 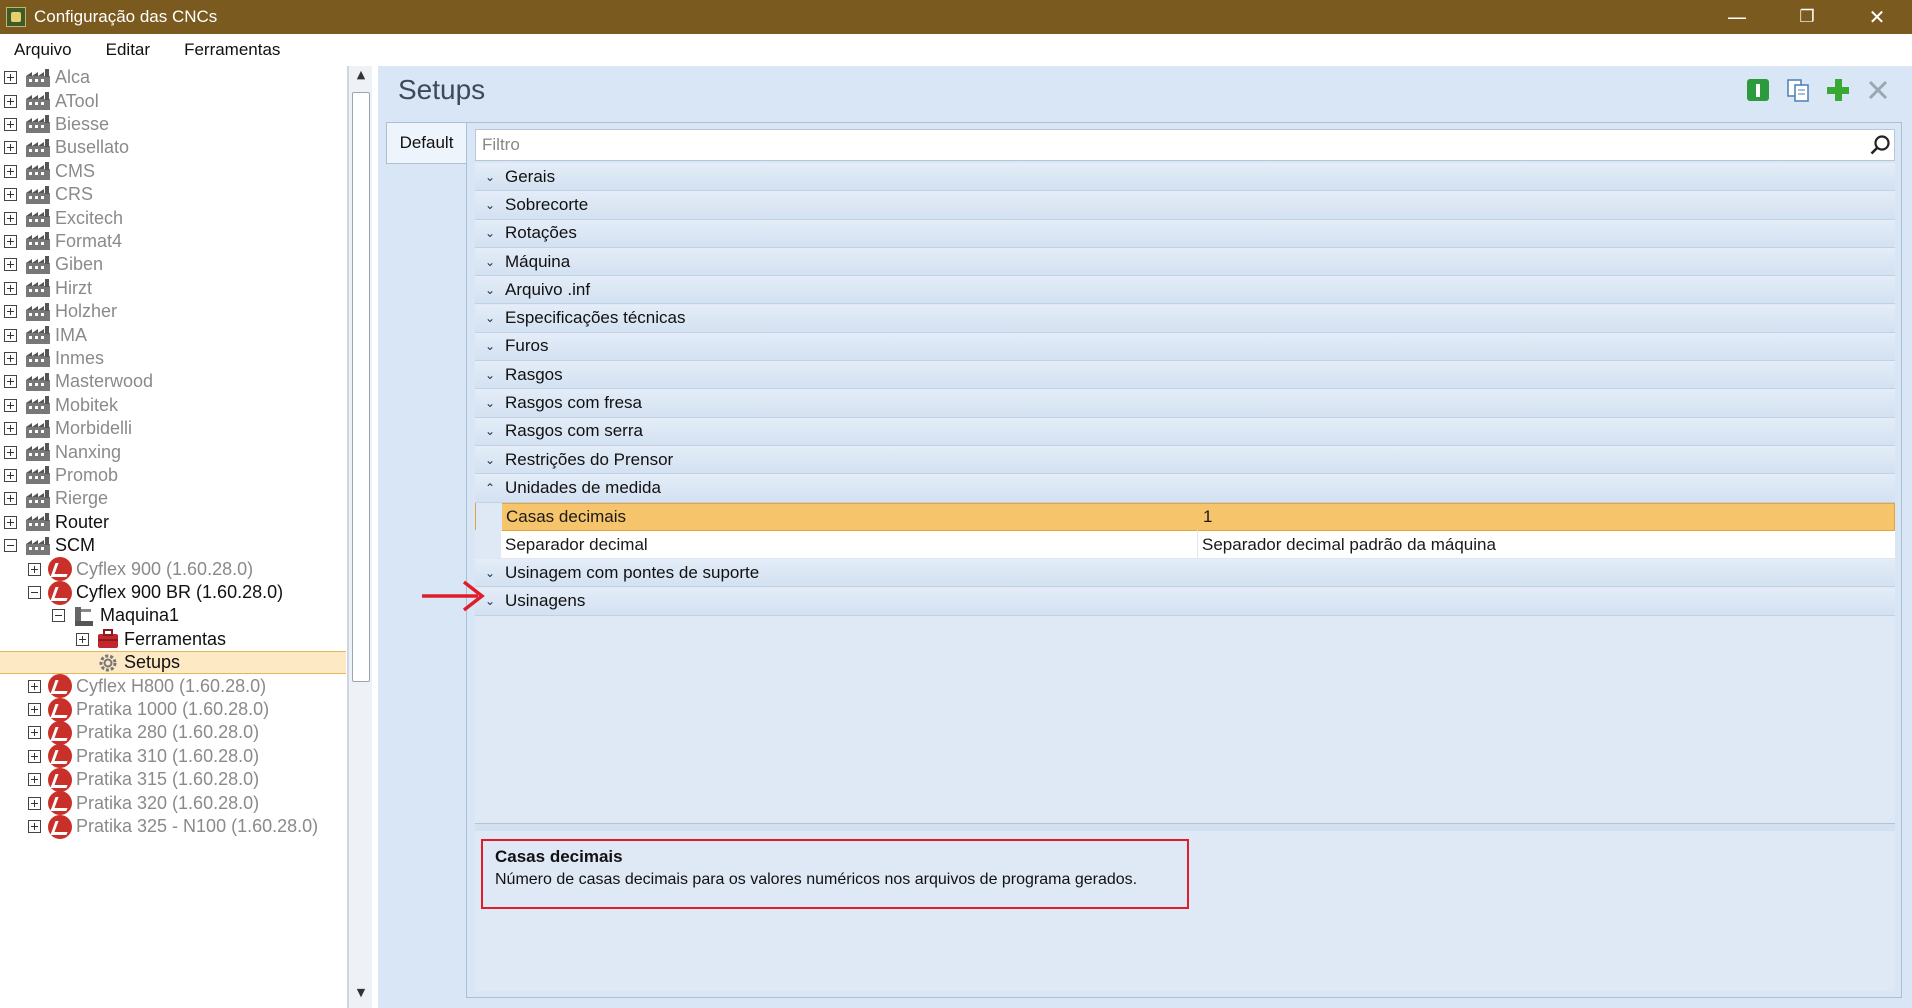 I want to click on tree-item: Pratika 280 (1.60.28.0), so click(x=173, y=732).